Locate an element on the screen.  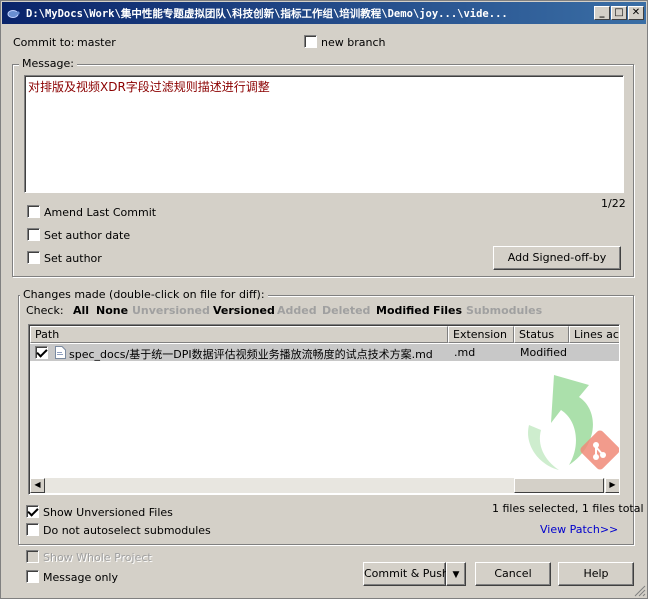
view-patch-link: View Patch>> is located at coordinates (579, 529).